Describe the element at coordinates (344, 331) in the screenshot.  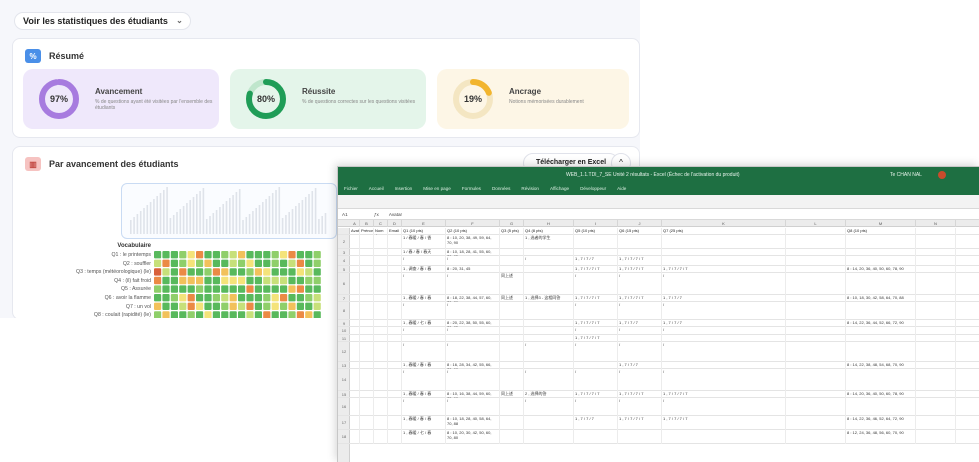
I see `row-number: 10` at that location.